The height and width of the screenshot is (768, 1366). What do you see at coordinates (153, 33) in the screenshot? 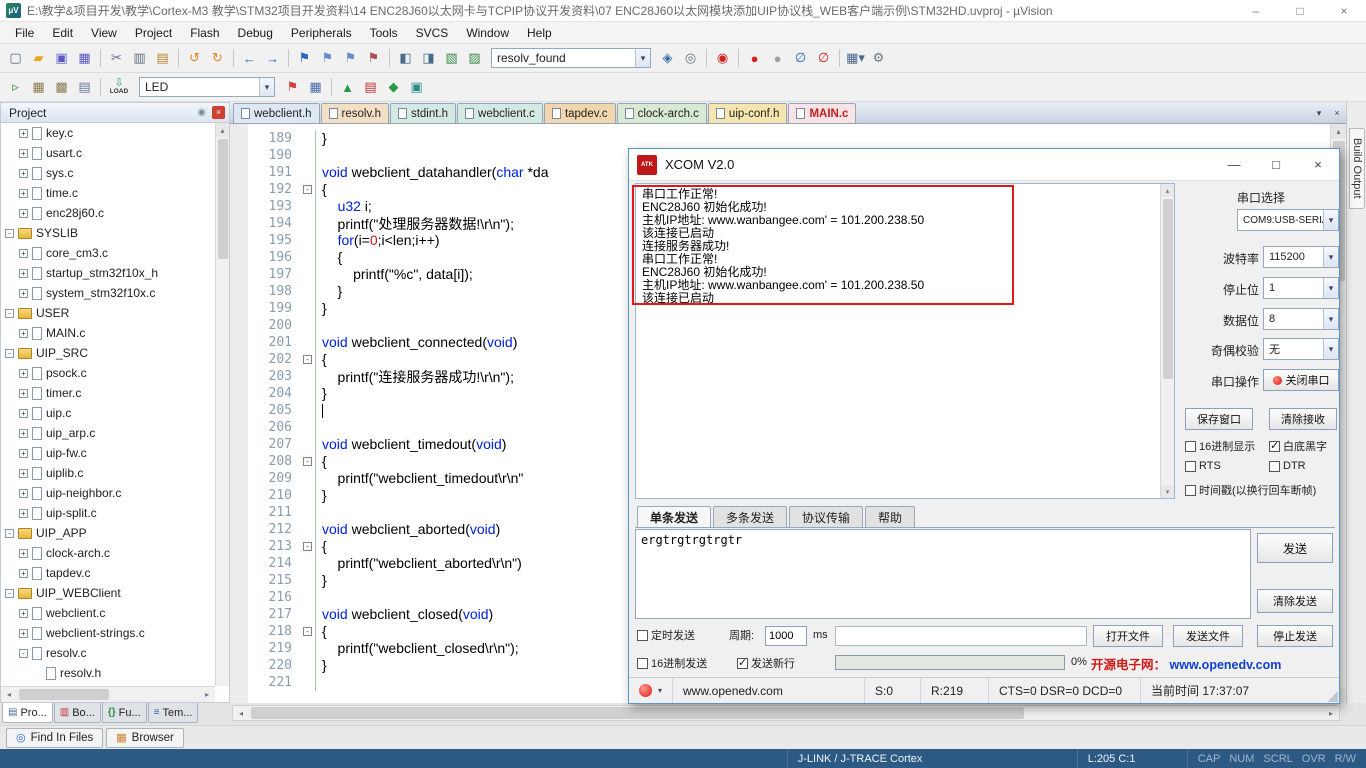
I see `menu-project: Project` at bounding box center [153, 33].